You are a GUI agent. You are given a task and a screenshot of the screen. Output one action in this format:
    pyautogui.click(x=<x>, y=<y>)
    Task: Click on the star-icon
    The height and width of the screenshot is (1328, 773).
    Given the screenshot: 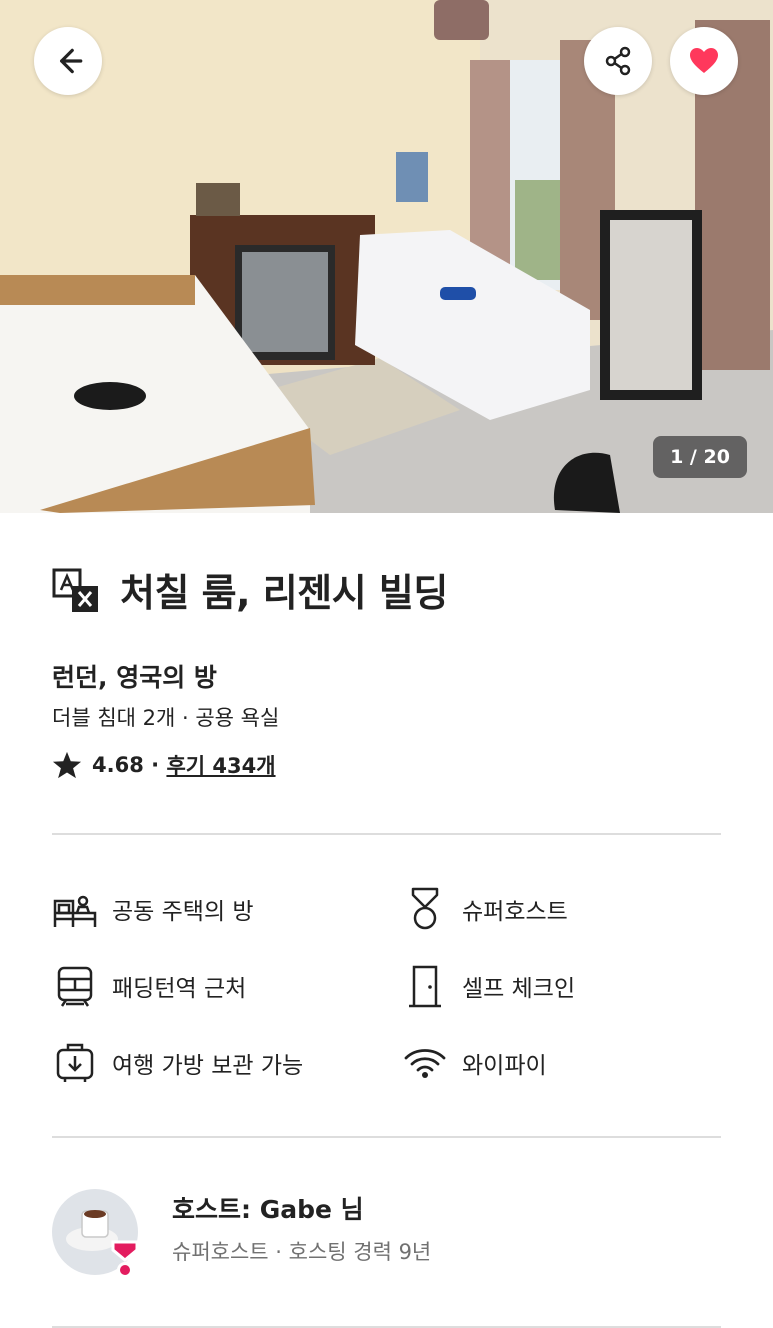 What is the action you would take?
    pyautogui.click(x=67, y=765)
    